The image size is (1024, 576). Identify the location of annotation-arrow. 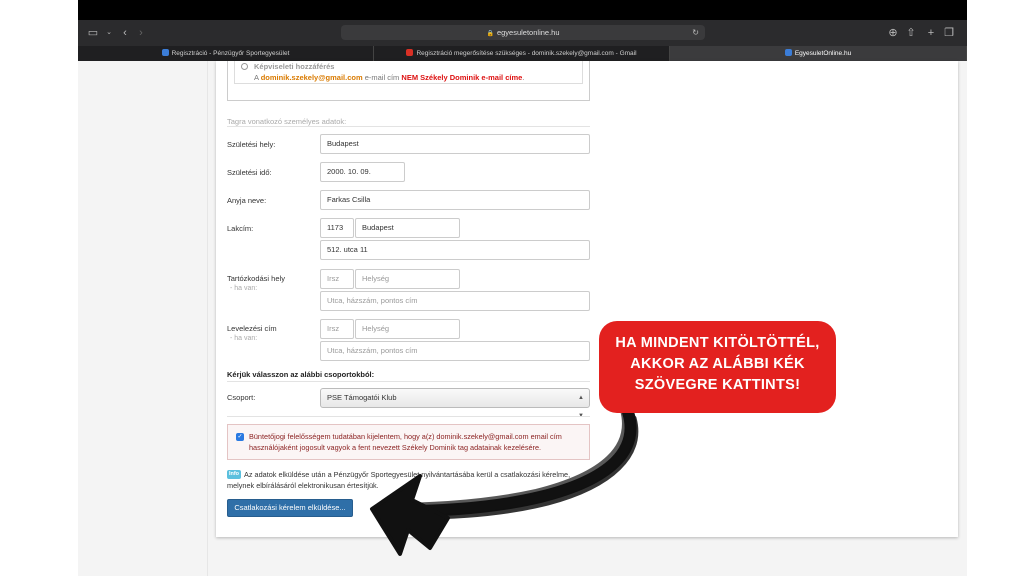
(504, 481).